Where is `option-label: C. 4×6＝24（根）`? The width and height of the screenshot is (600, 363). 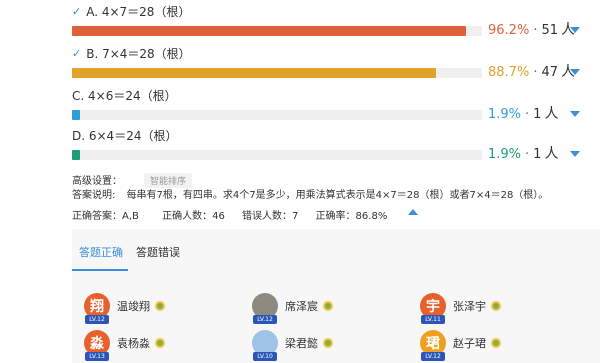
option-label: C. 4×6＝24（根） is located at coordinates (124, 96).